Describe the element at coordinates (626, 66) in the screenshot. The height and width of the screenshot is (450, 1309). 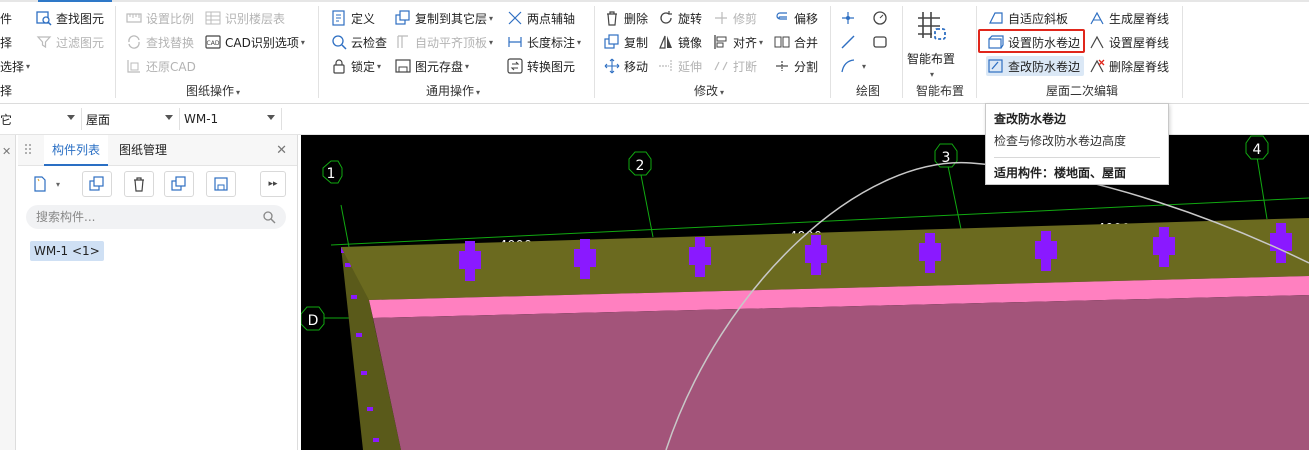
I see `move-button: 移动` at that location.